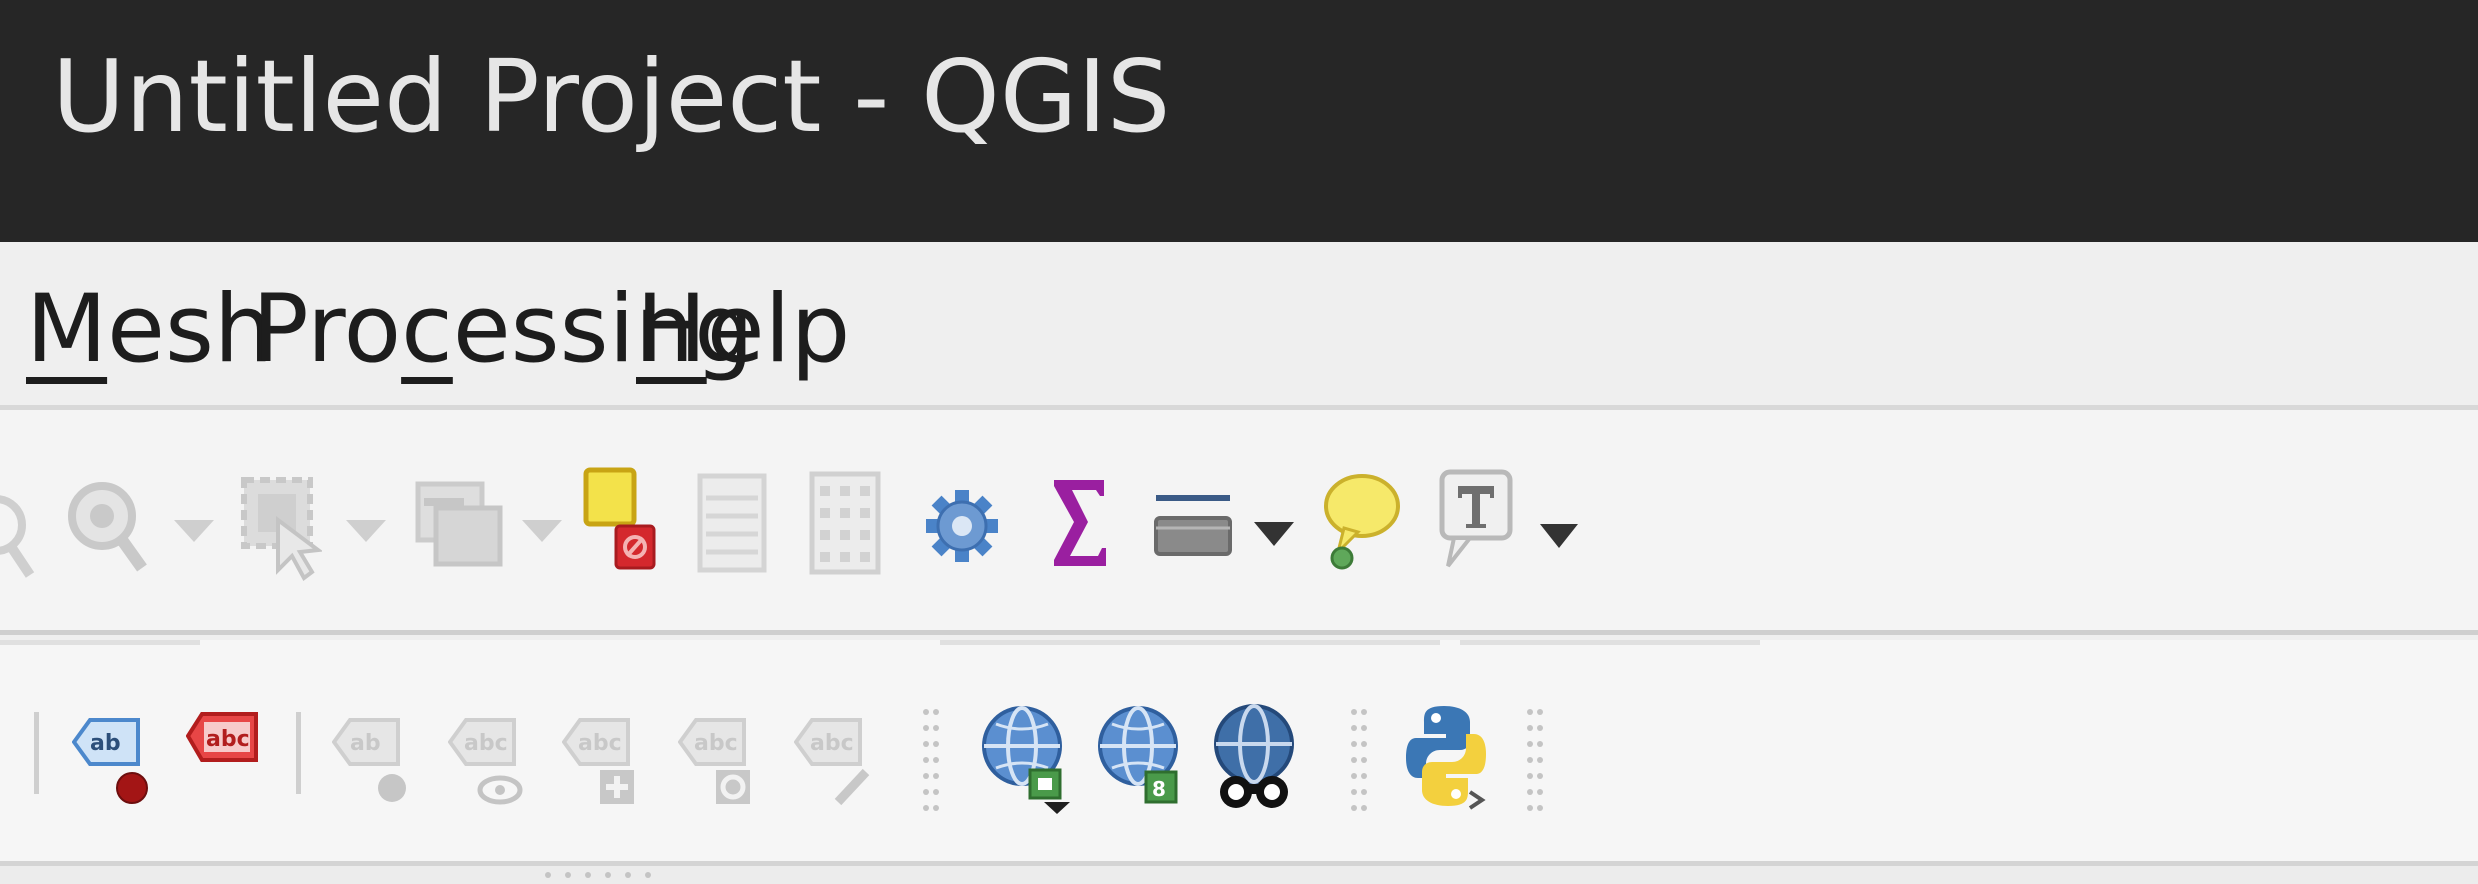  I want to click on menu-mnemonic: M, so click(67, 329).